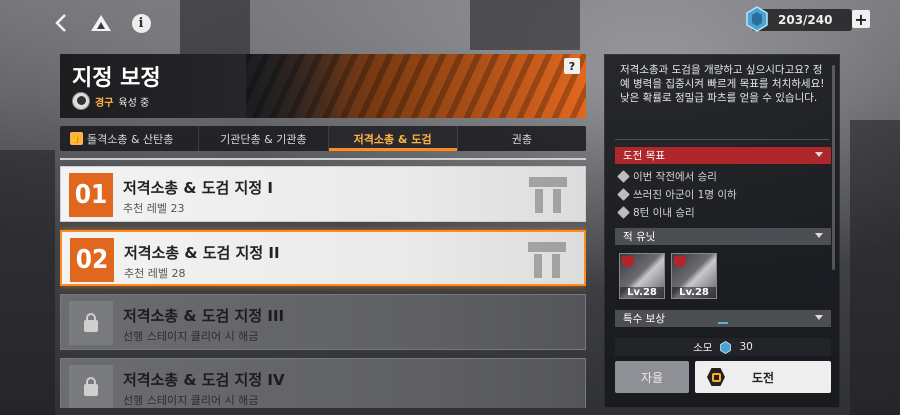  Describe the element at coordinates (416, 86) in the screenshot. I see `header-art` at that location.